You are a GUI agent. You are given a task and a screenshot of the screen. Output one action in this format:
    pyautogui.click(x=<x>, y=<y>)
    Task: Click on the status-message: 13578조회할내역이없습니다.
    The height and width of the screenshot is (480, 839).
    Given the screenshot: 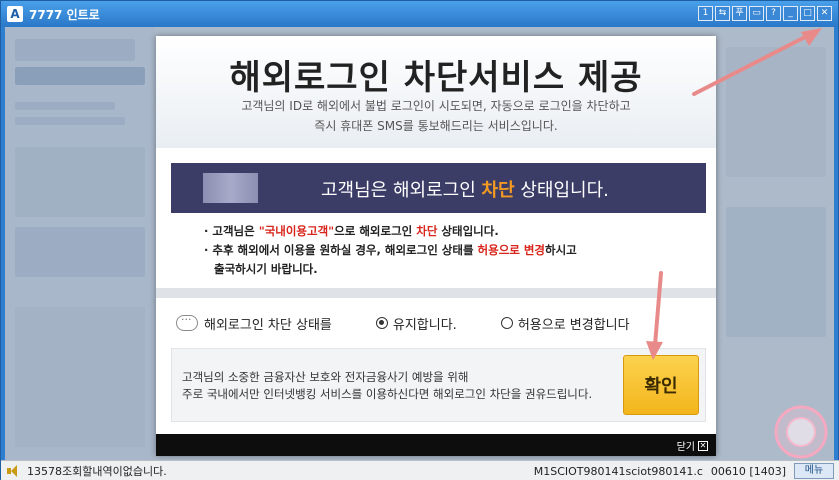 What is the action you would take?
    pyautogui.click(x=97, y=471)
    